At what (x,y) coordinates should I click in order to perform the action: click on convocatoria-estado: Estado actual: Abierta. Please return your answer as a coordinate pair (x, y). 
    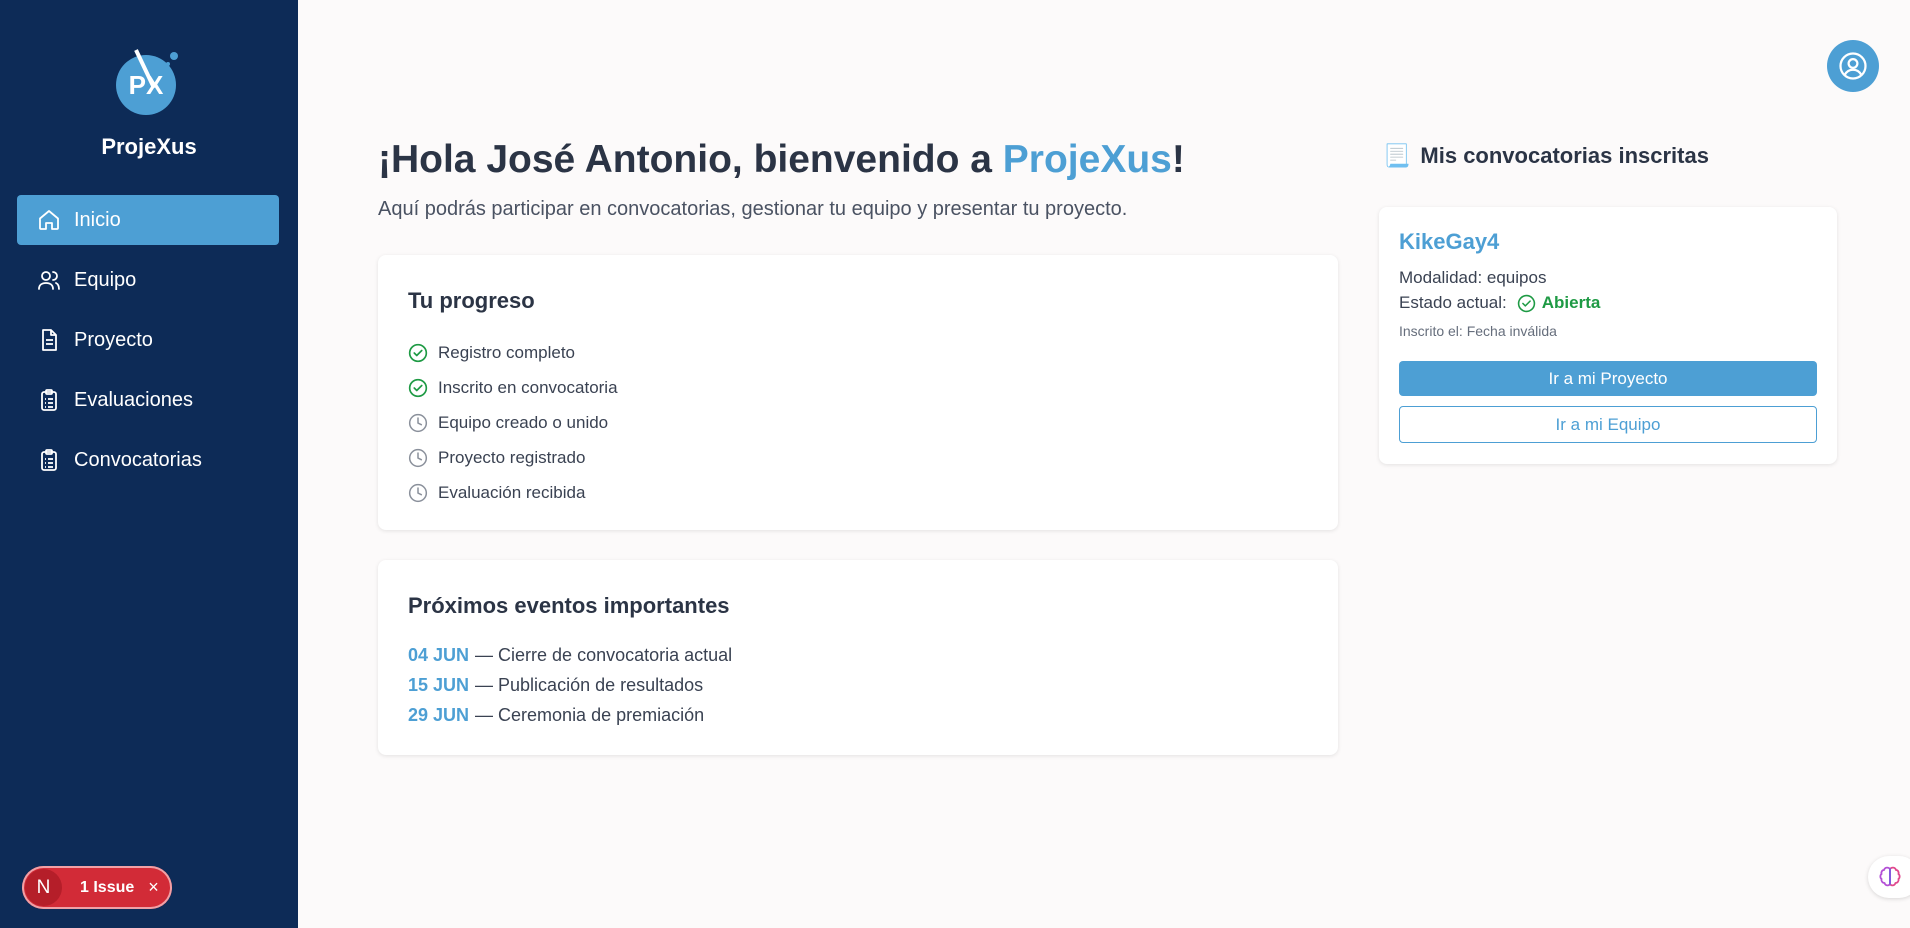
    Looking at the image, I should click on (1499, 303).